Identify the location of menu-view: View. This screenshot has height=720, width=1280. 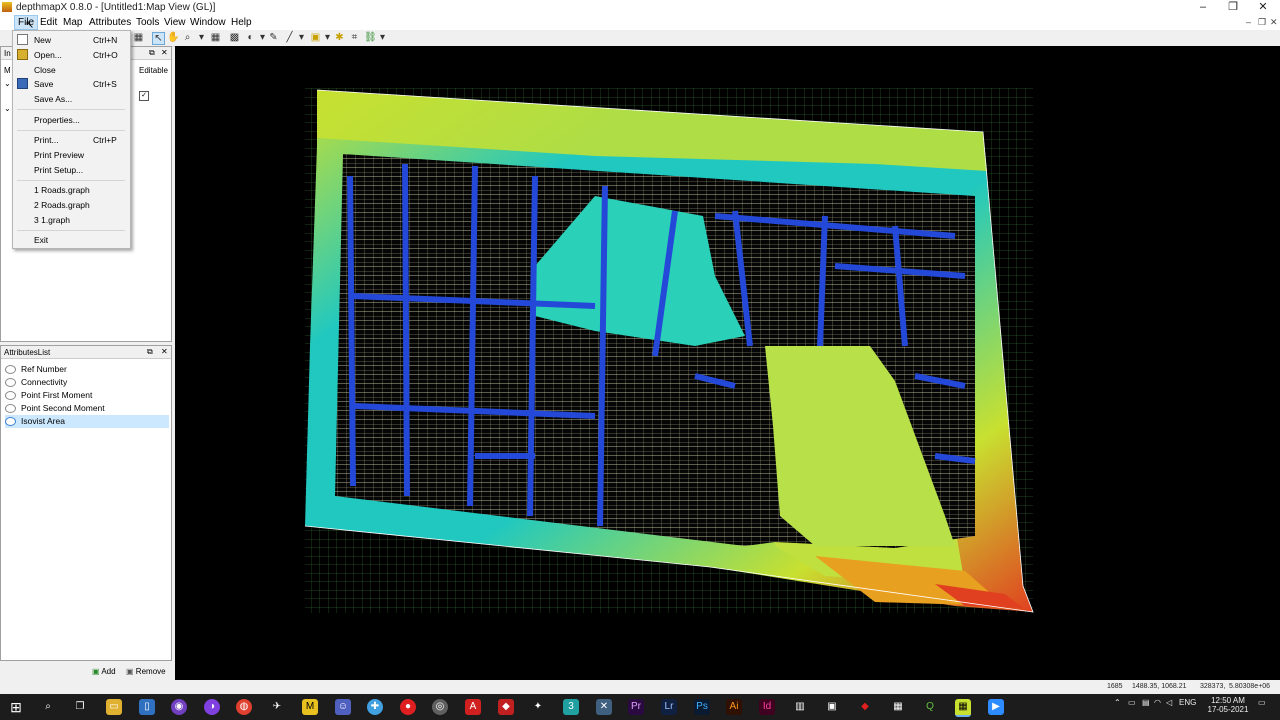
(175, 22).